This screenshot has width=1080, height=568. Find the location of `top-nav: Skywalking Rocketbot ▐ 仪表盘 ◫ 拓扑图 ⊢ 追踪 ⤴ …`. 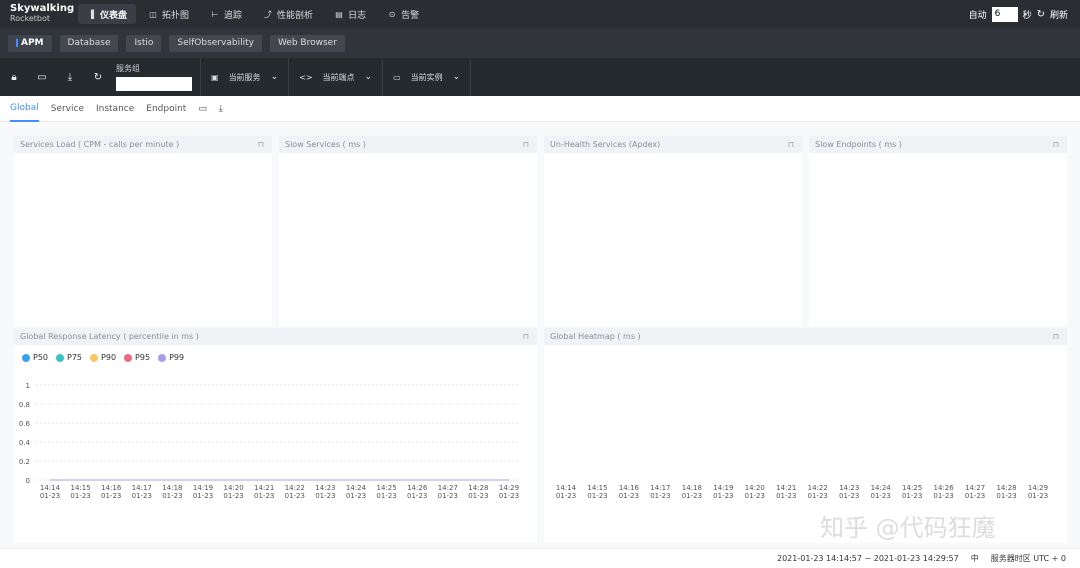

top-nav: Skywalking Rocketbot ▐ 仪表盘 ◫ 拓扑图 ⊢ 追踪 ⤴ … is located at coordinates (540, 14).